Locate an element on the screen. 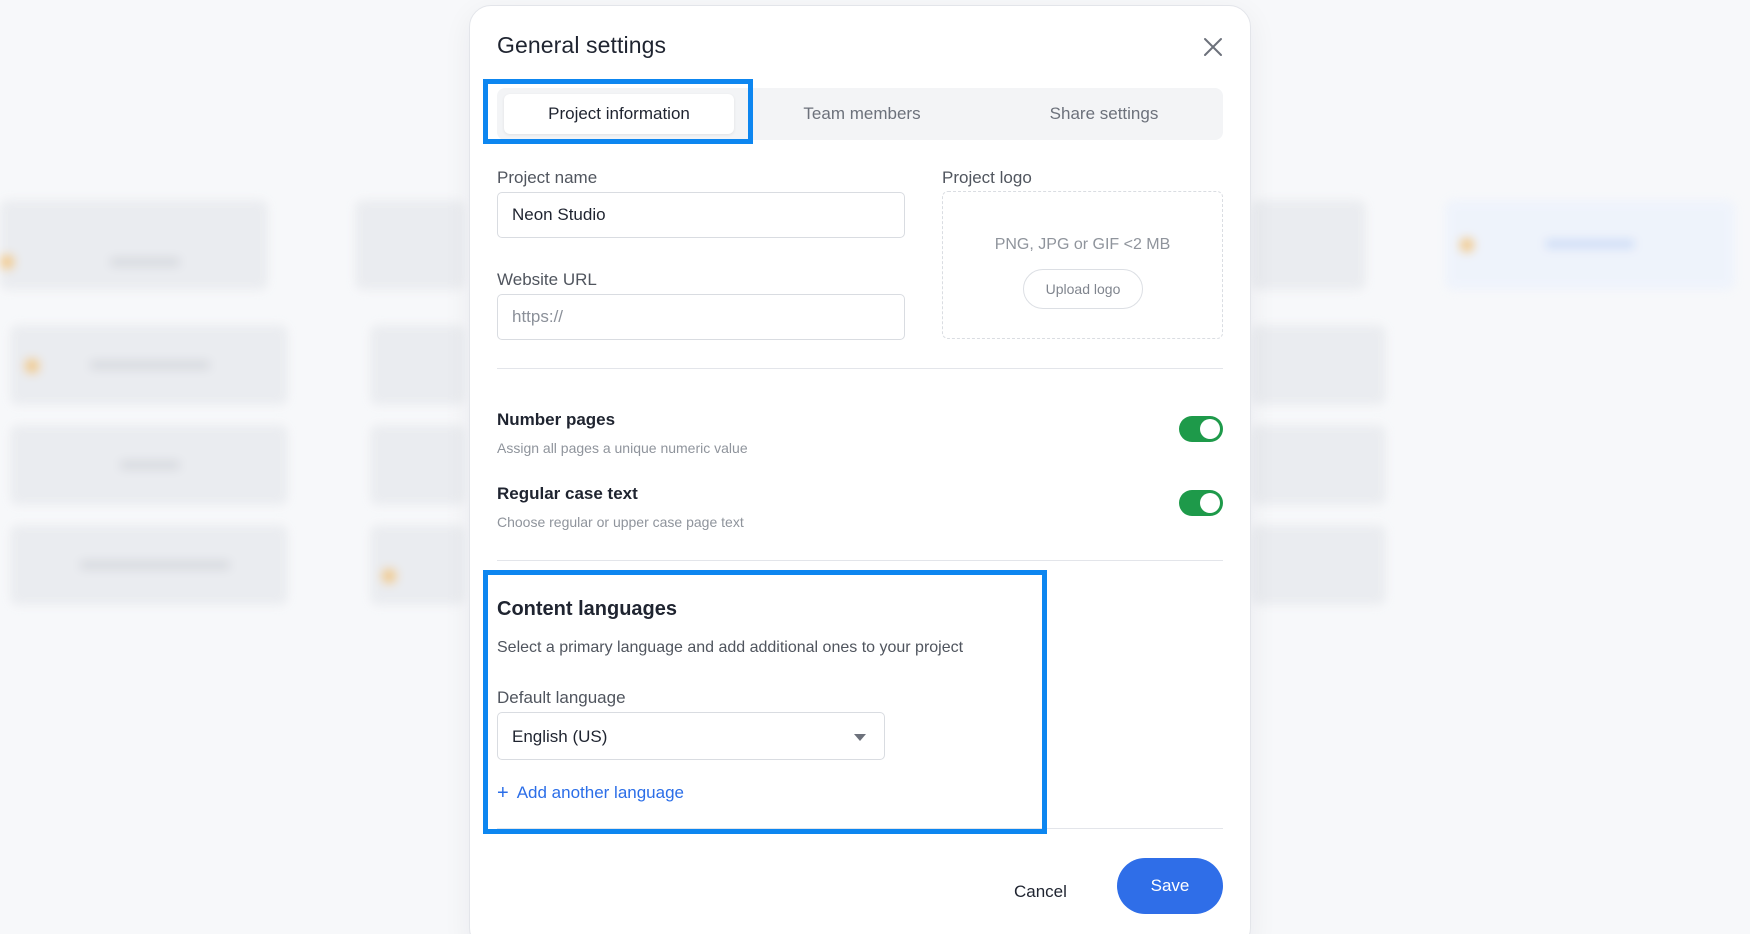 The height and width of the screenshot is (934, 1750). tab-share-settings: Share settings is located at coordinates (1104, 114).